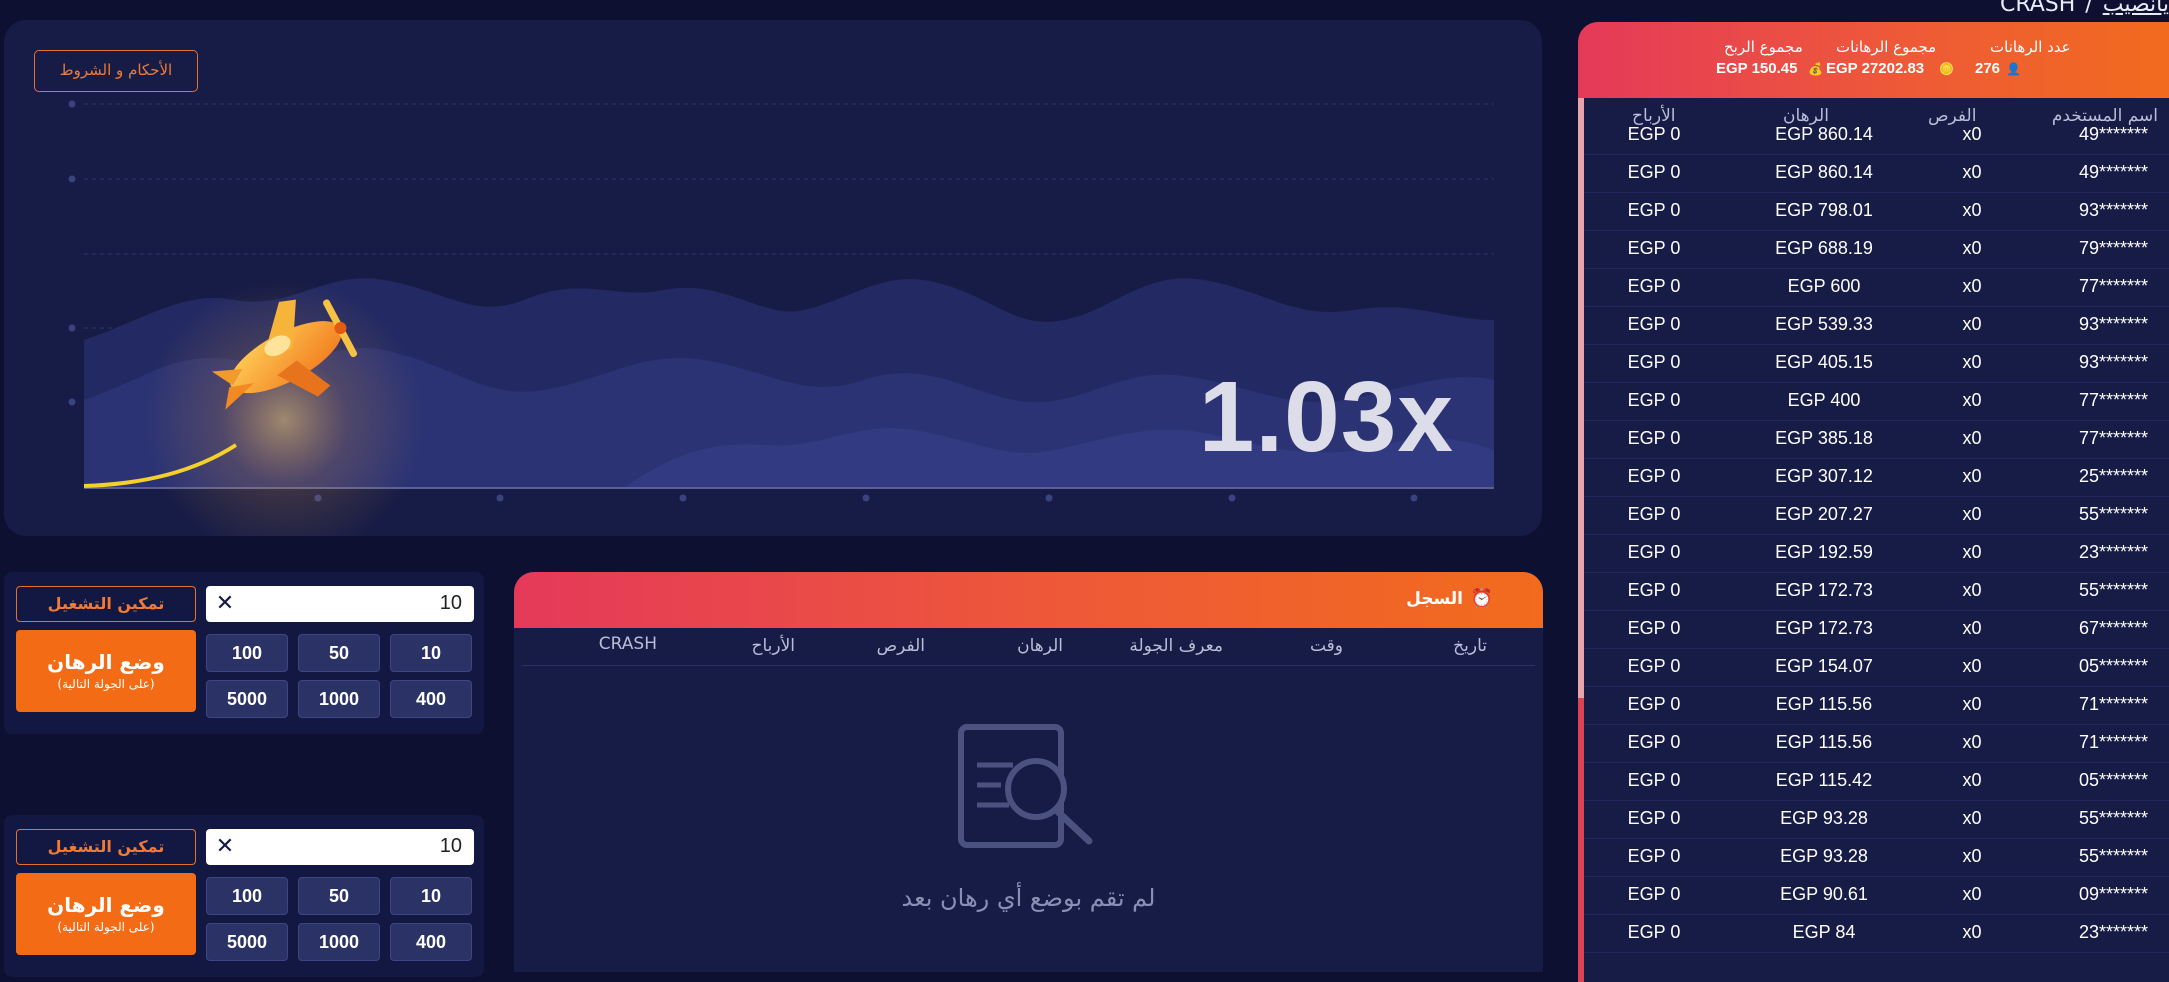 The height and width of the screenshot is (982, 2169). Describe the element at coordinates (2113, 780) in the screenshot. I see `bet-row-user: 05*******` at that location.